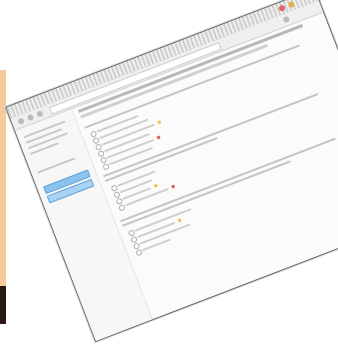 The image size is (338, 364). Describe the element at coordinates (3, 305) in the screenshot. I see `left-panel-edge-dark` at that location.